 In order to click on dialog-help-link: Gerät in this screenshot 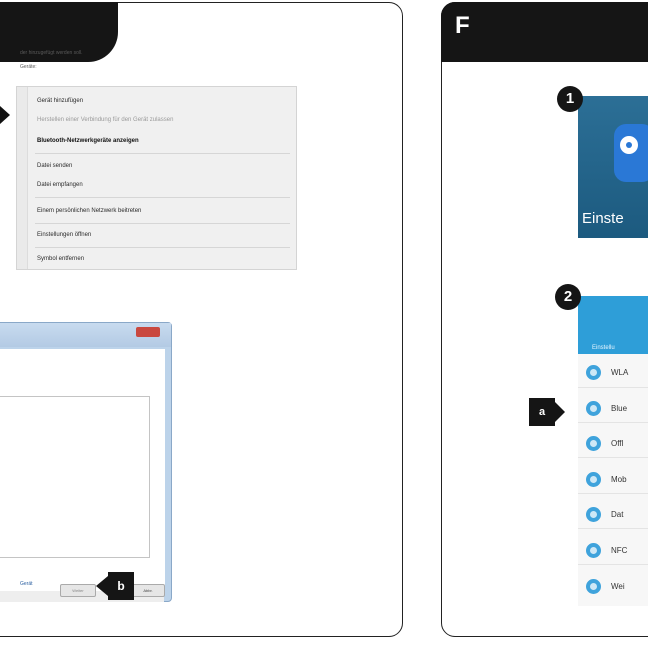, I will do `click(26, 584)`.